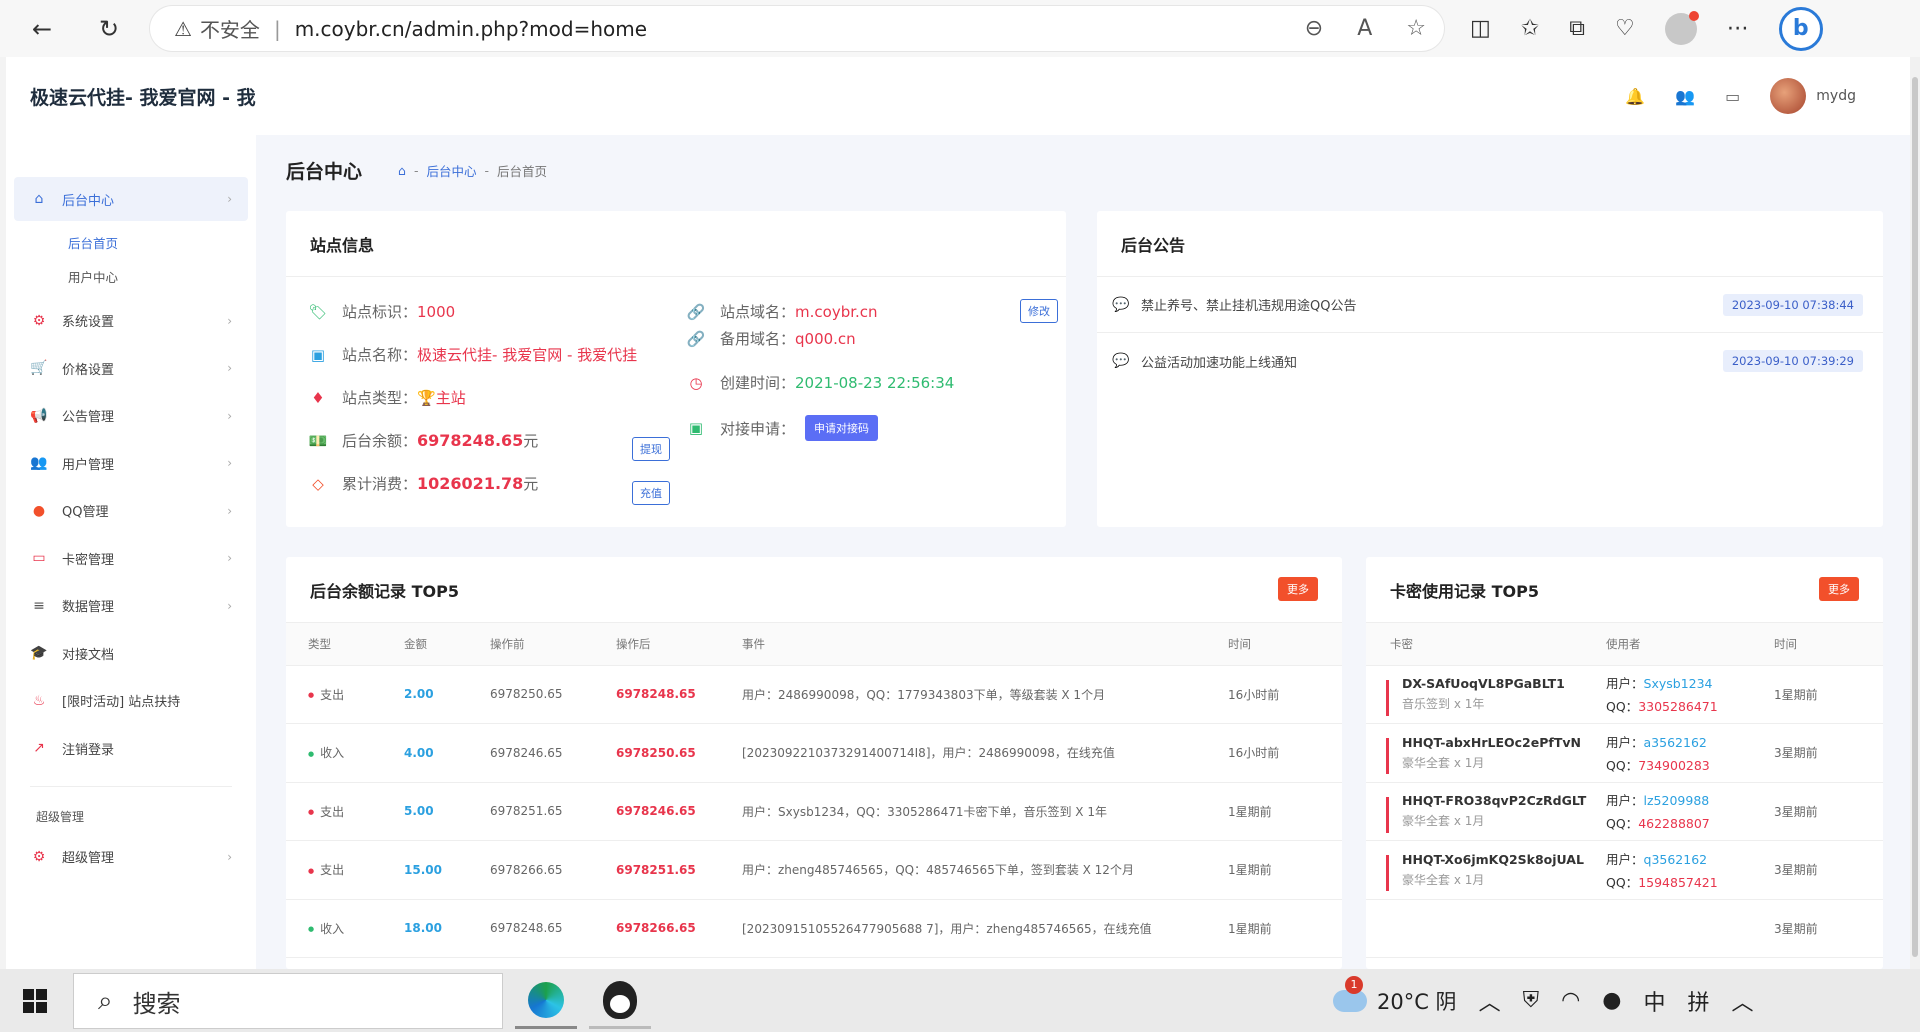  Describe the element at coordinates (1248, 304) in the screenshot. I see `notice-text: 禁止养号、禁止挂机违规用途QQ公告` at that location.